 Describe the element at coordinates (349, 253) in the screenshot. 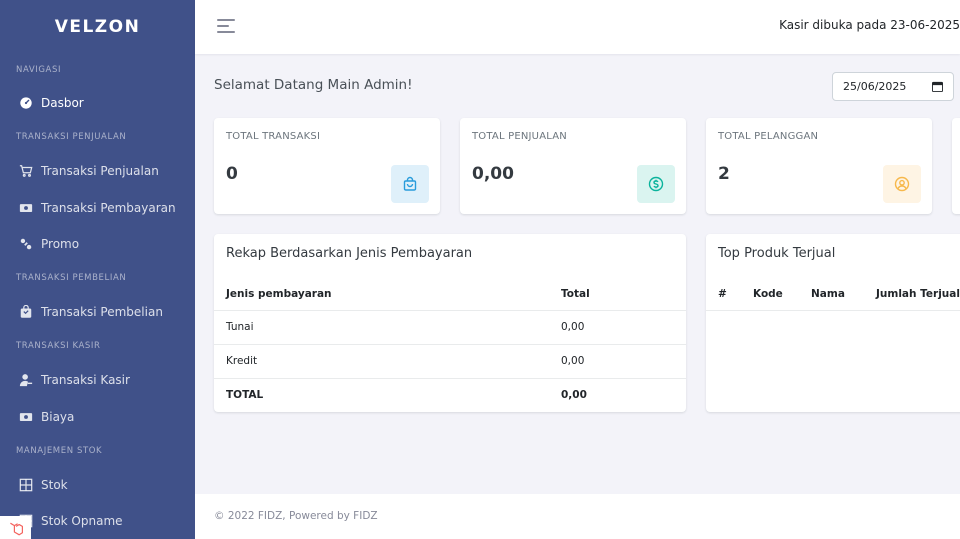

I see `card-title: Rekap Berdasarkan Jenis Pembayaran` at that location.